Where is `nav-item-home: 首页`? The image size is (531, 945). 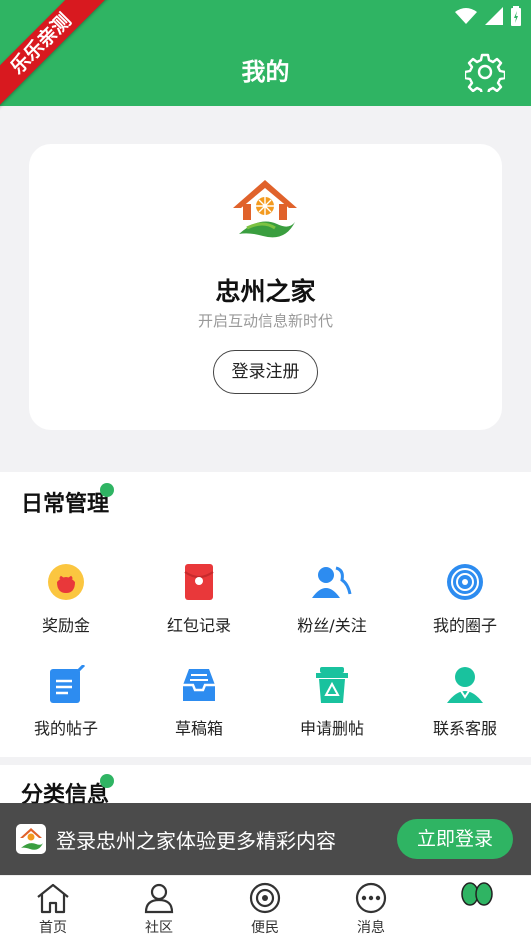
nav-item-home: 首页 is located at coordinates (53, 909).